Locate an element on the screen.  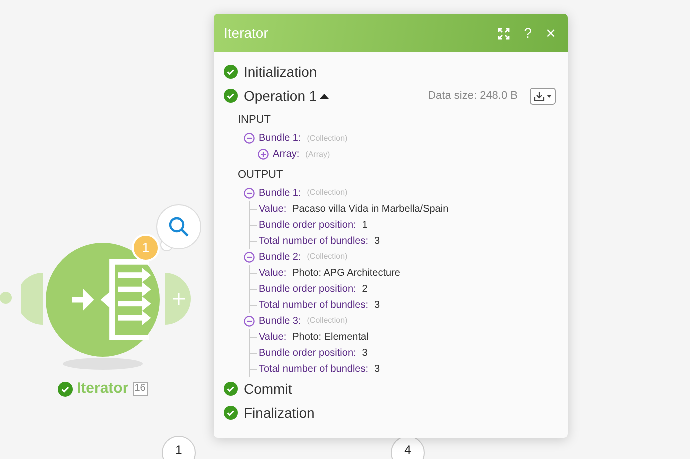
fullscreen-button is located at coordinates (504, 33).